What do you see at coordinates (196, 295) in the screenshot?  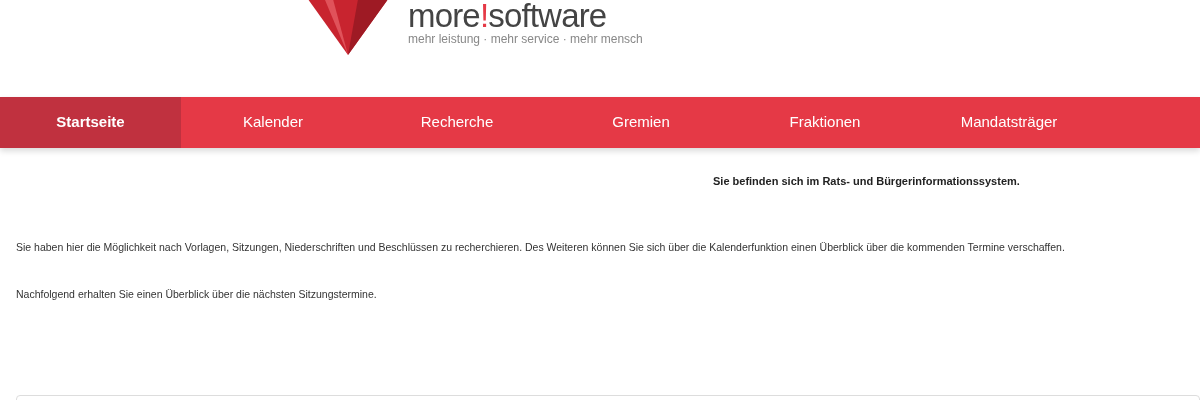 I see `intro-paragraph: Nachfolgend erhalten Sie einen Überblick über die nächsten Sitzungstermine.` at bounding box center [196, 295].